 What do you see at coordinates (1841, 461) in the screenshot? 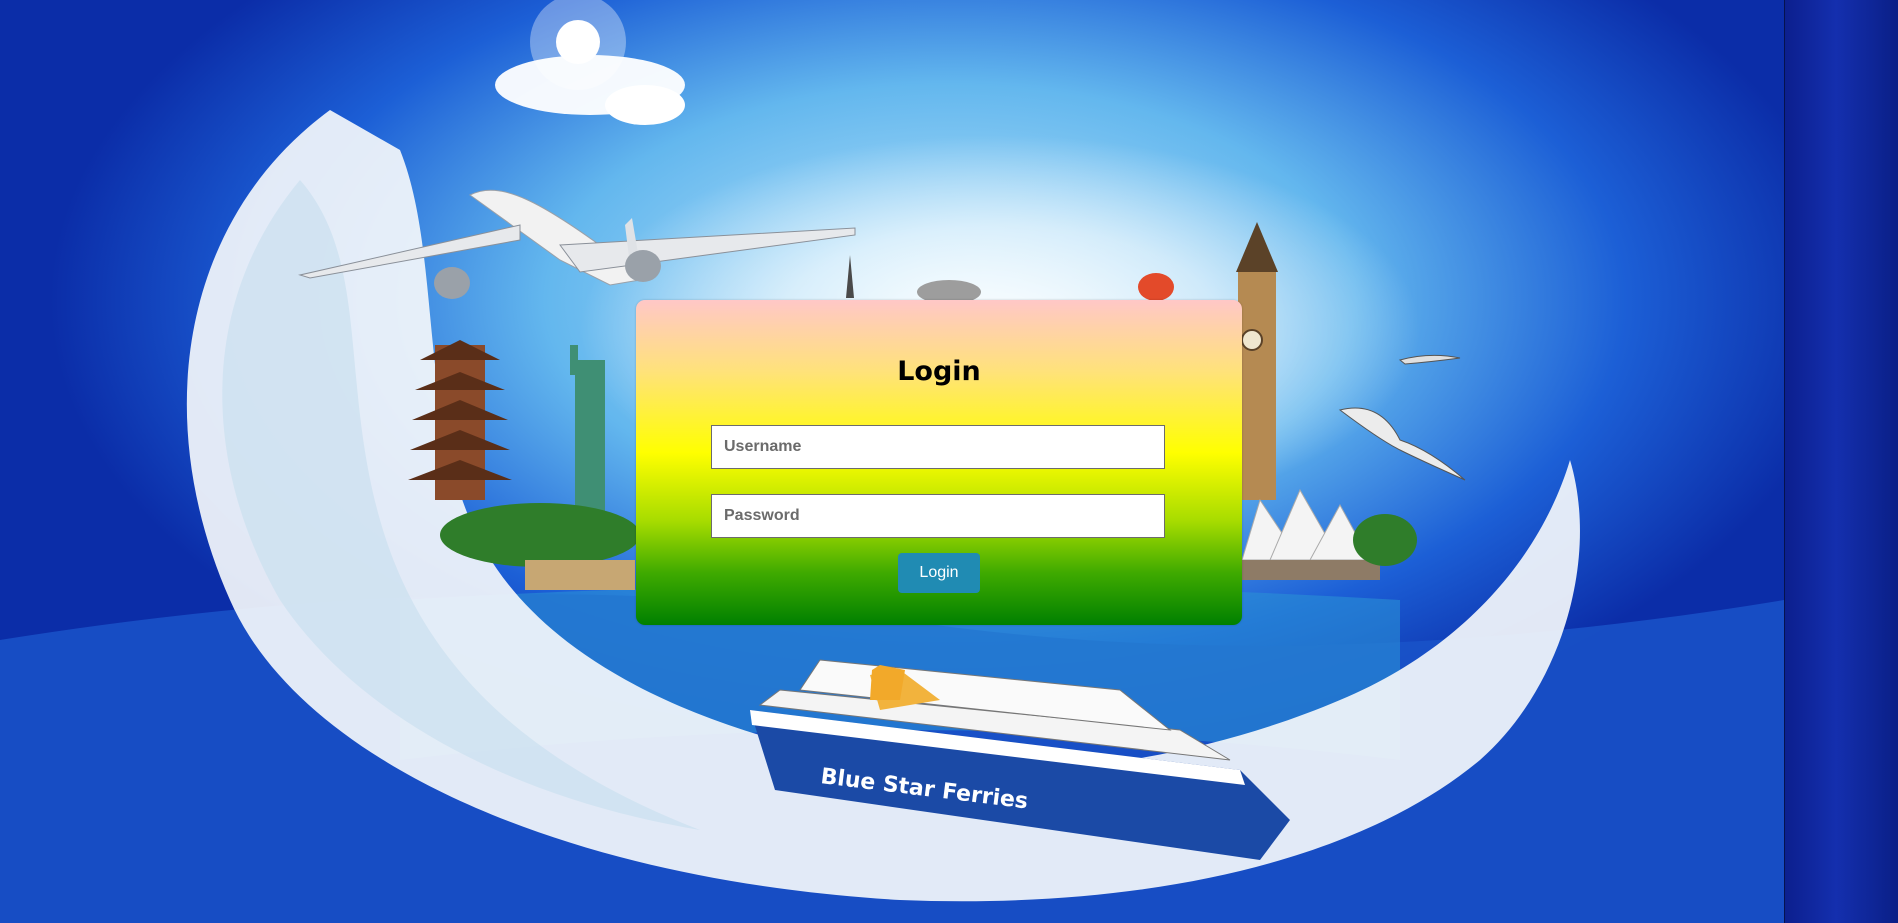
I see `right-side-strip` at bounding box center [1841, 461].